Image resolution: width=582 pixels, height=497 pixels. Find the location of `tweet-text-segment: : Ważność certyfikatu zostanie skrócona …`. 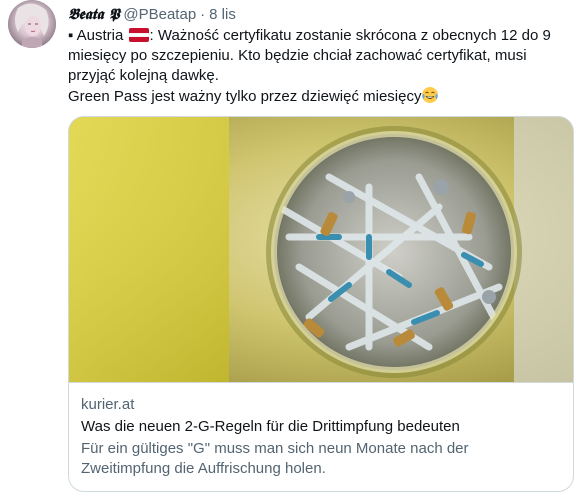

tweet-text-segment: : Ważność certyfikatu zostanie skrócona … is located at coordinates (350, 35).